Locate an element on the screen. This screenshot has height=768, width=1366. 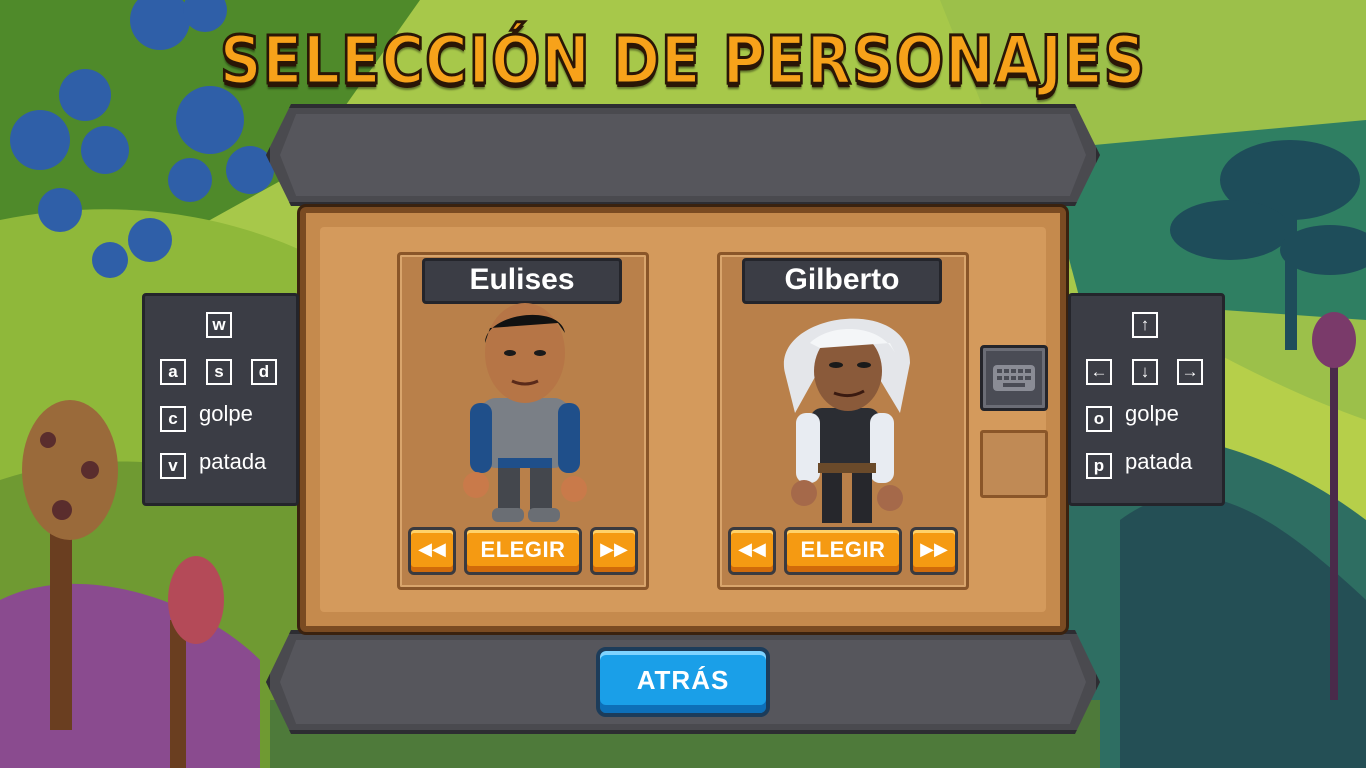
key-right: d is located at coordinates (264, 372).